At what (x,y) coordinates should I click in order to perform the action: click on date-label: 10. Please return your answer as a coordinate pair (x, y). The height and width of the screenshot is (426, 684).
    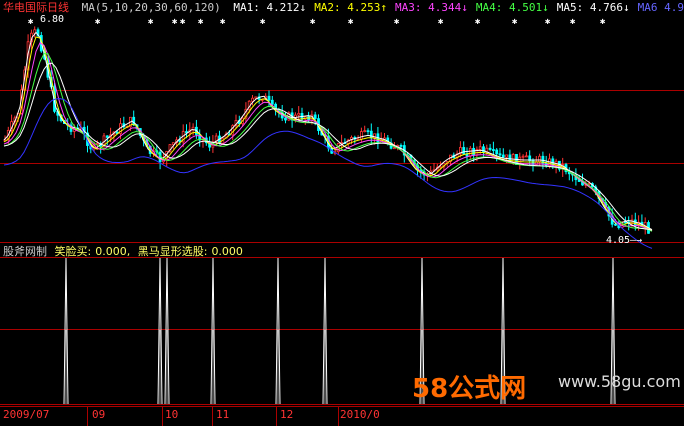
    Looking at the image, I should click on (172, 414).